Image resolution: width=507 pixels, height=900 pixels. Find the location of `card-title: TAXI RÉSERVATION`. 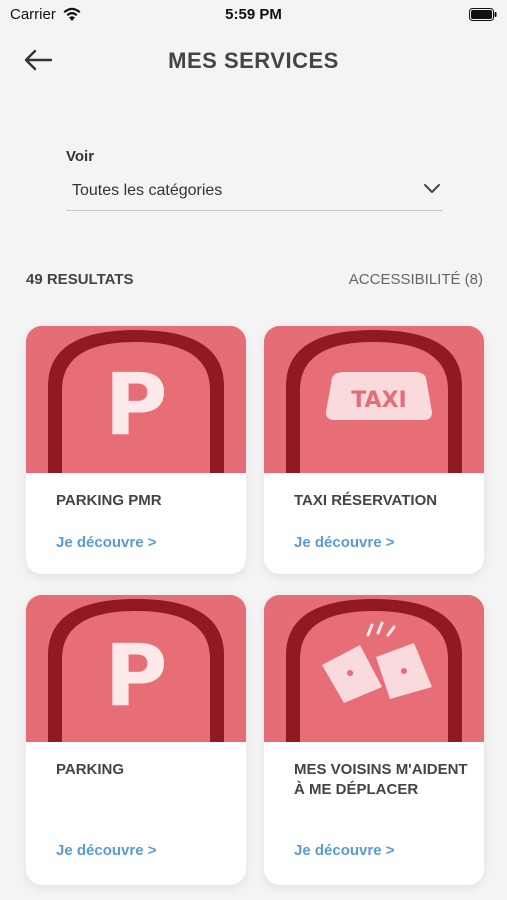

card-title: TAXI RÉSERVATION is located at coordinates (366, 500).